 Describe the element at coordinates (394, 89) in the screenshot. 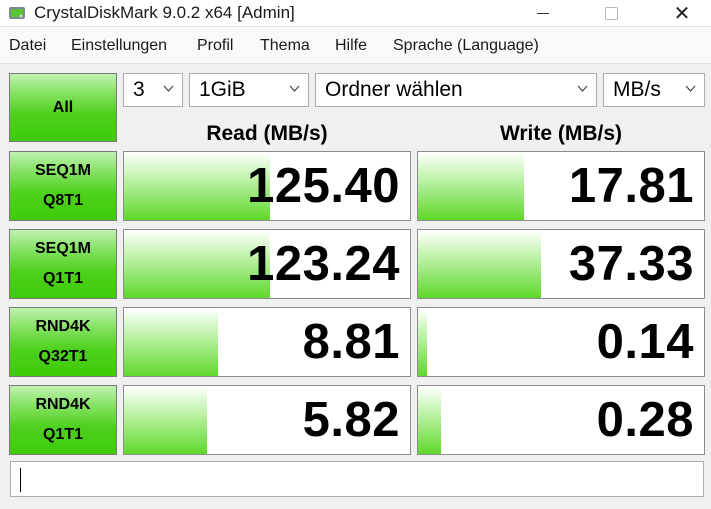

I see `drive-value: Ordner wählen` at that location.